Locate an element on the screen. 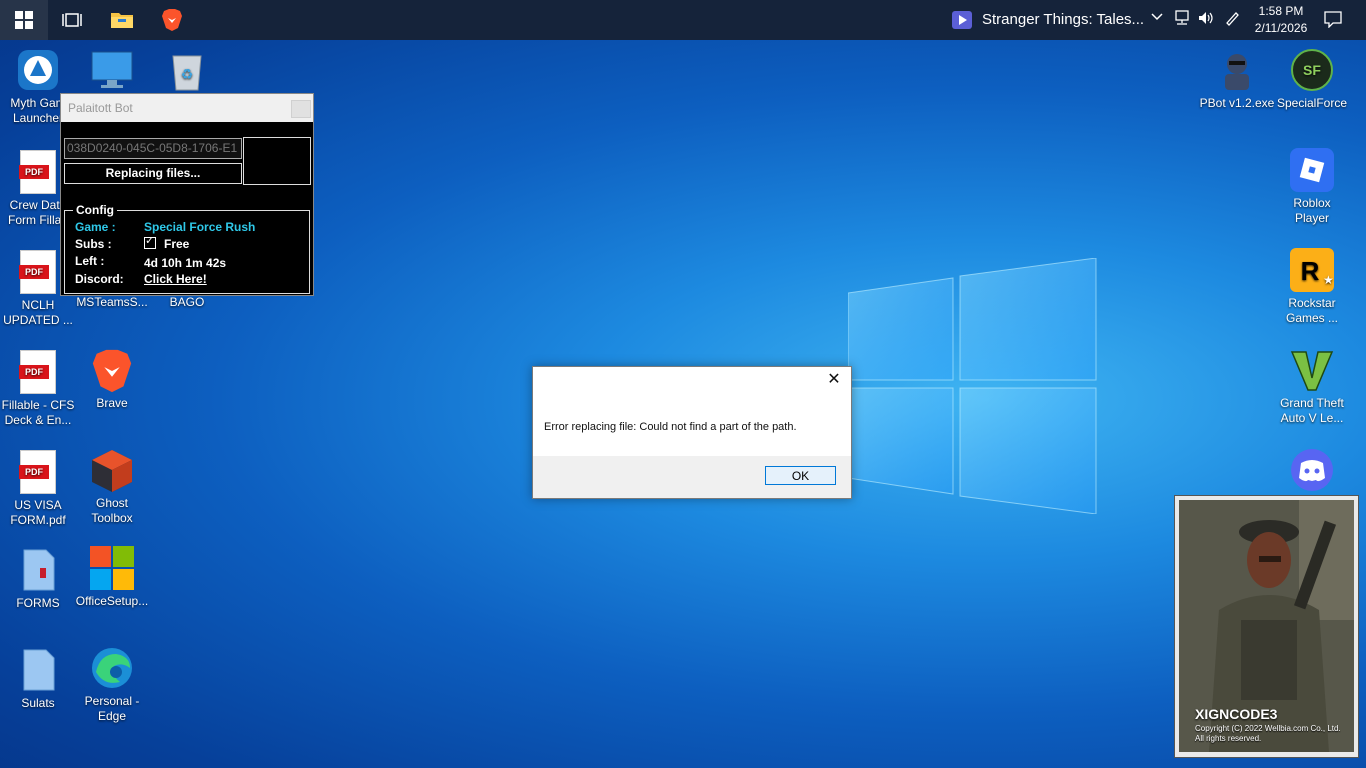 The width and height of the screenshot is (1366, 768). svg-text: R is located at coordinates (1310, 271).